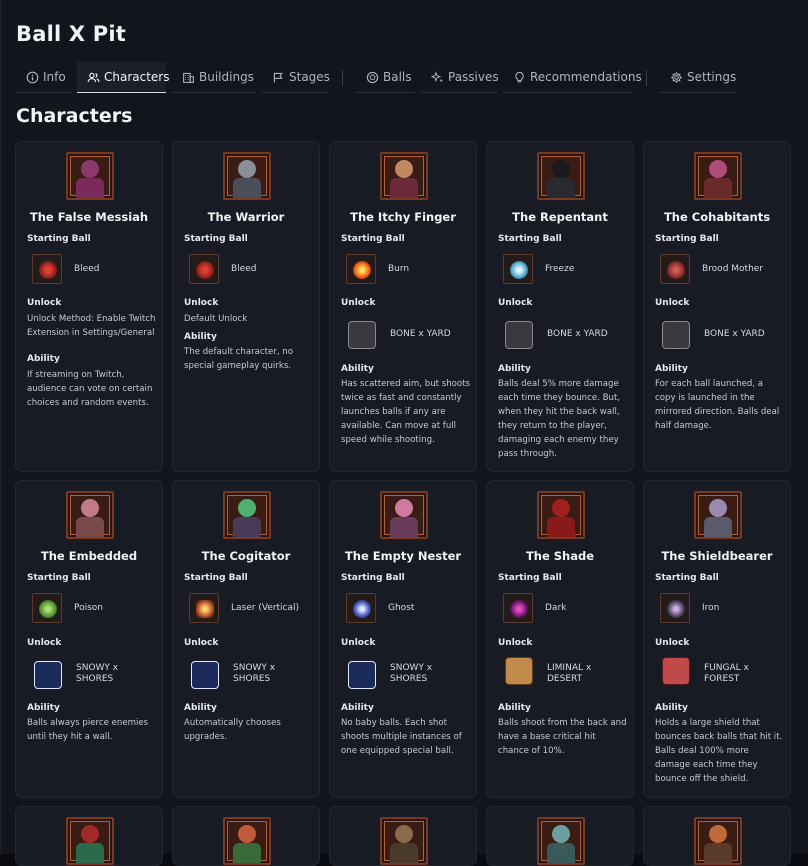 The height and width of the screenshot is (866, 808). I want to click on ball-icon, so click(372, 77).